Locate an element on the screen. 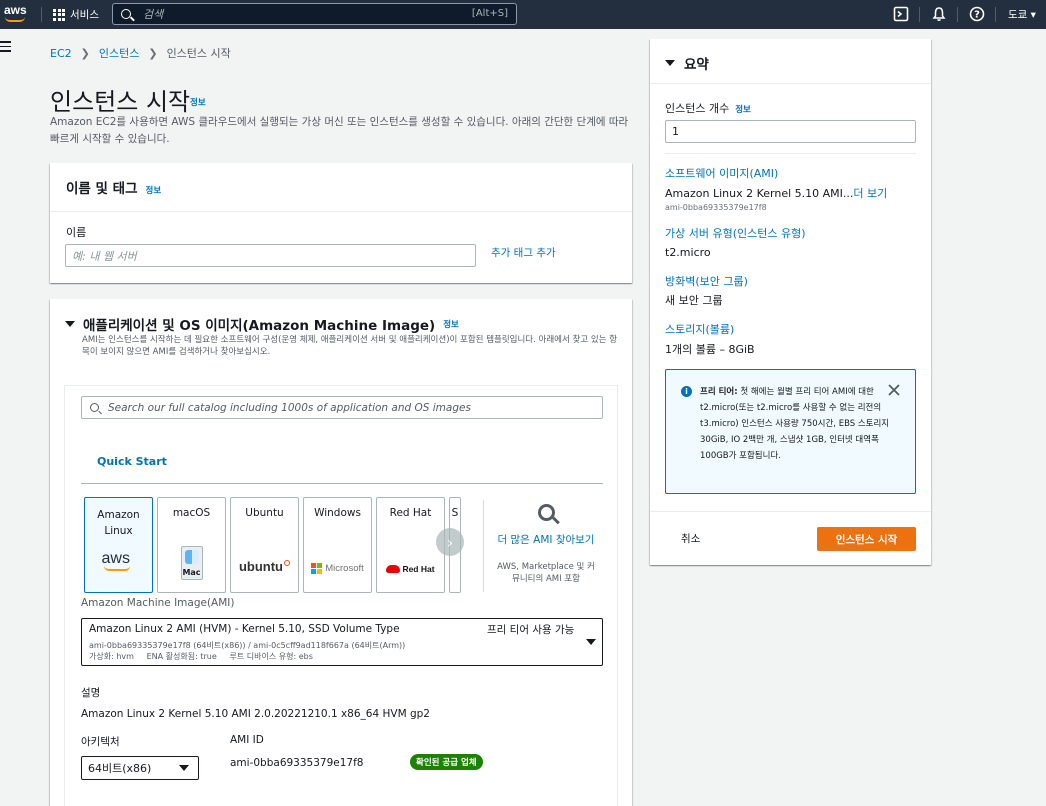 The height and width of the screenshot is (806, 1046). mac-finder-icon: Mac is located at coordinates (191, 563).